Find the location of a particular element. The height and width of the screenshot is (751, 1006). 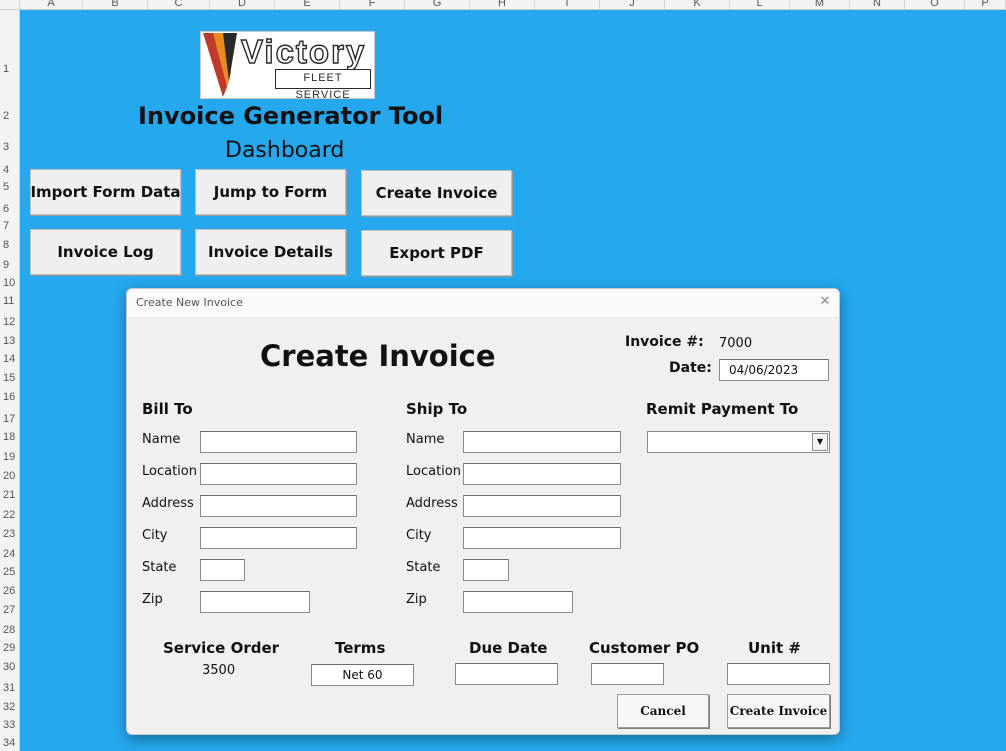

export-pdf-button: Export PDF is located at coordinates (436, 253).